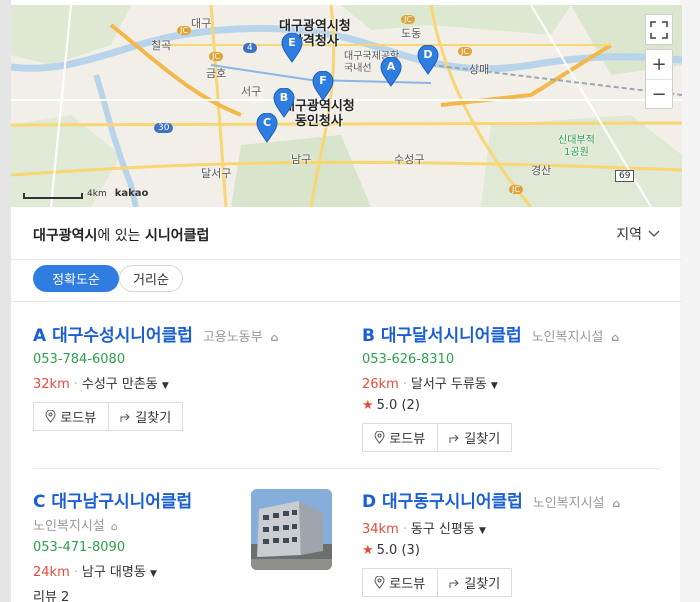 The height and width of the screenshot is (602, 700). Describe the element at coordinates (40, 336) in the screenshot. I see `result-letter-a: A` at that location.